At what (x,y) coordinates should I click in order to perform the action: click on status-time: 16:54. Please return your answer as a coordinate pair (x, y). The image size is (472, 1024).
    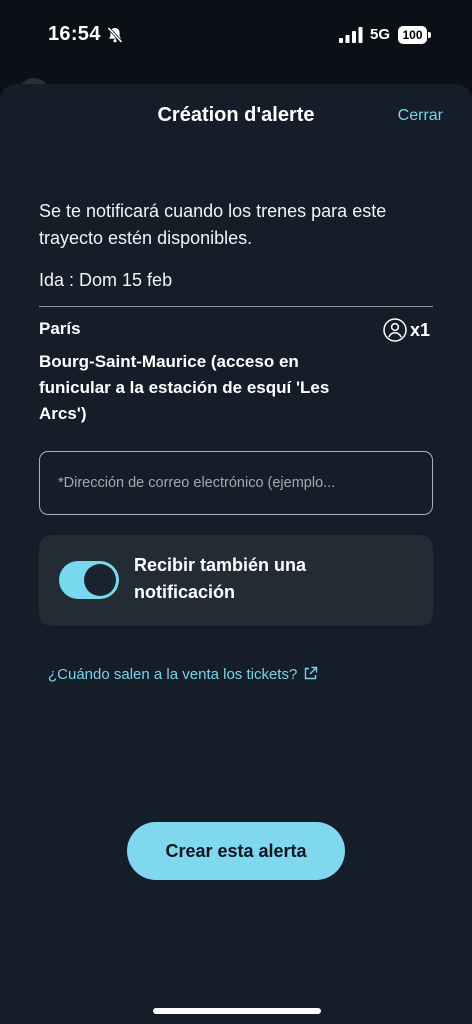
    Looking at the image, I should click on (74, 34).